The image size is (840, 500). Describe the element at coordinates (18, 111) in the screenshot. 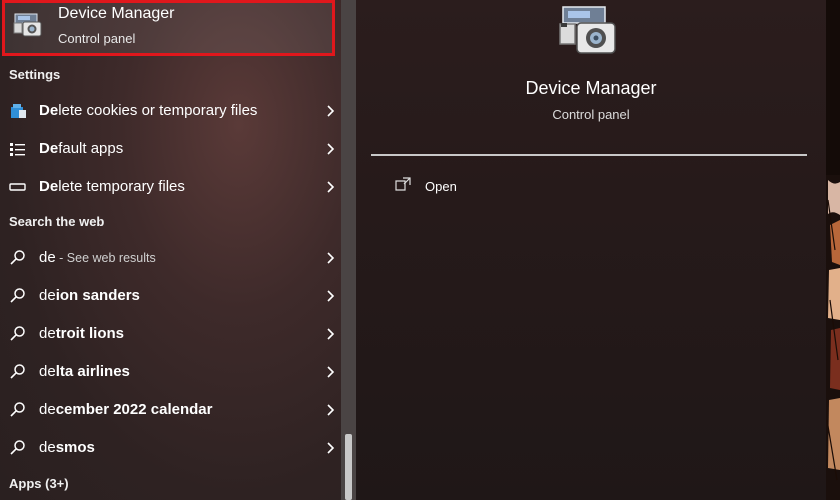

I see `cookies-icon` at that location.